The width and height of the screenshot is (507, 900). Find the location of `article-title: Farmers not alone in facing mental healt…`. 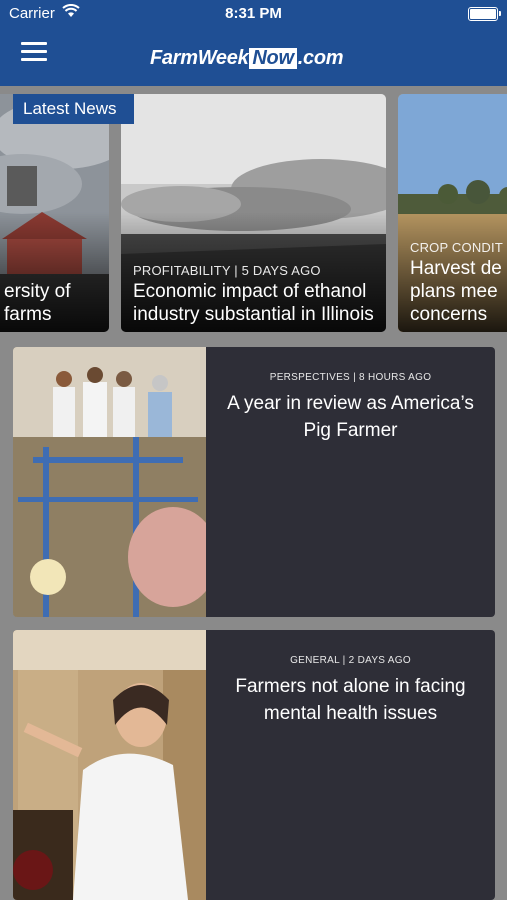

article-title: Farmers not alone in facing mental healt… is located at coordinates (350, 700).